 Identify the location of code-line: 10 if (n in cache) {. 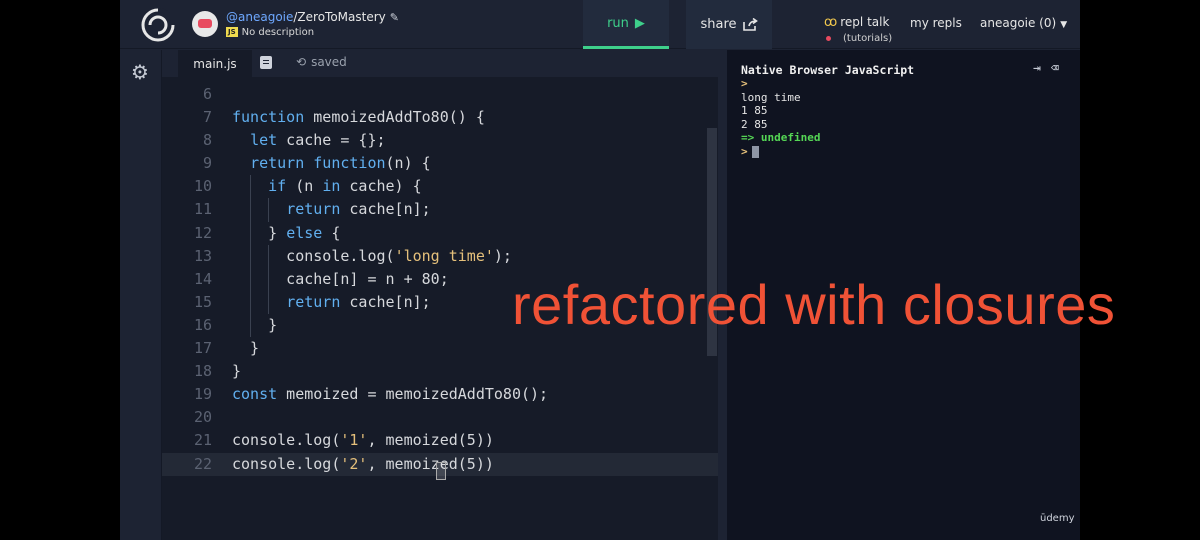
(440, 187).